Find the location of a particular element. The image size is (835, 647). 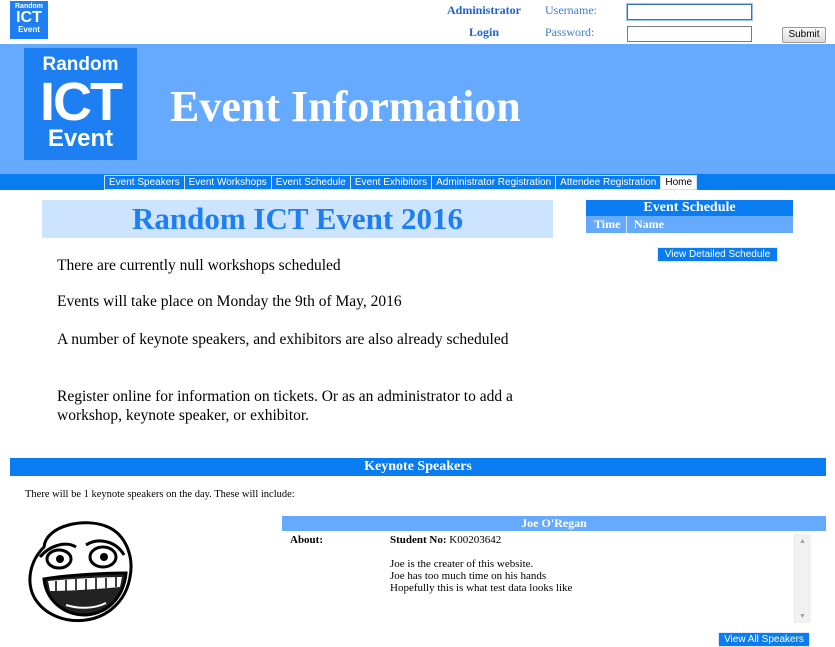

nav-item-event-speakers: Event Speakers is located at coordinates (144, 182).